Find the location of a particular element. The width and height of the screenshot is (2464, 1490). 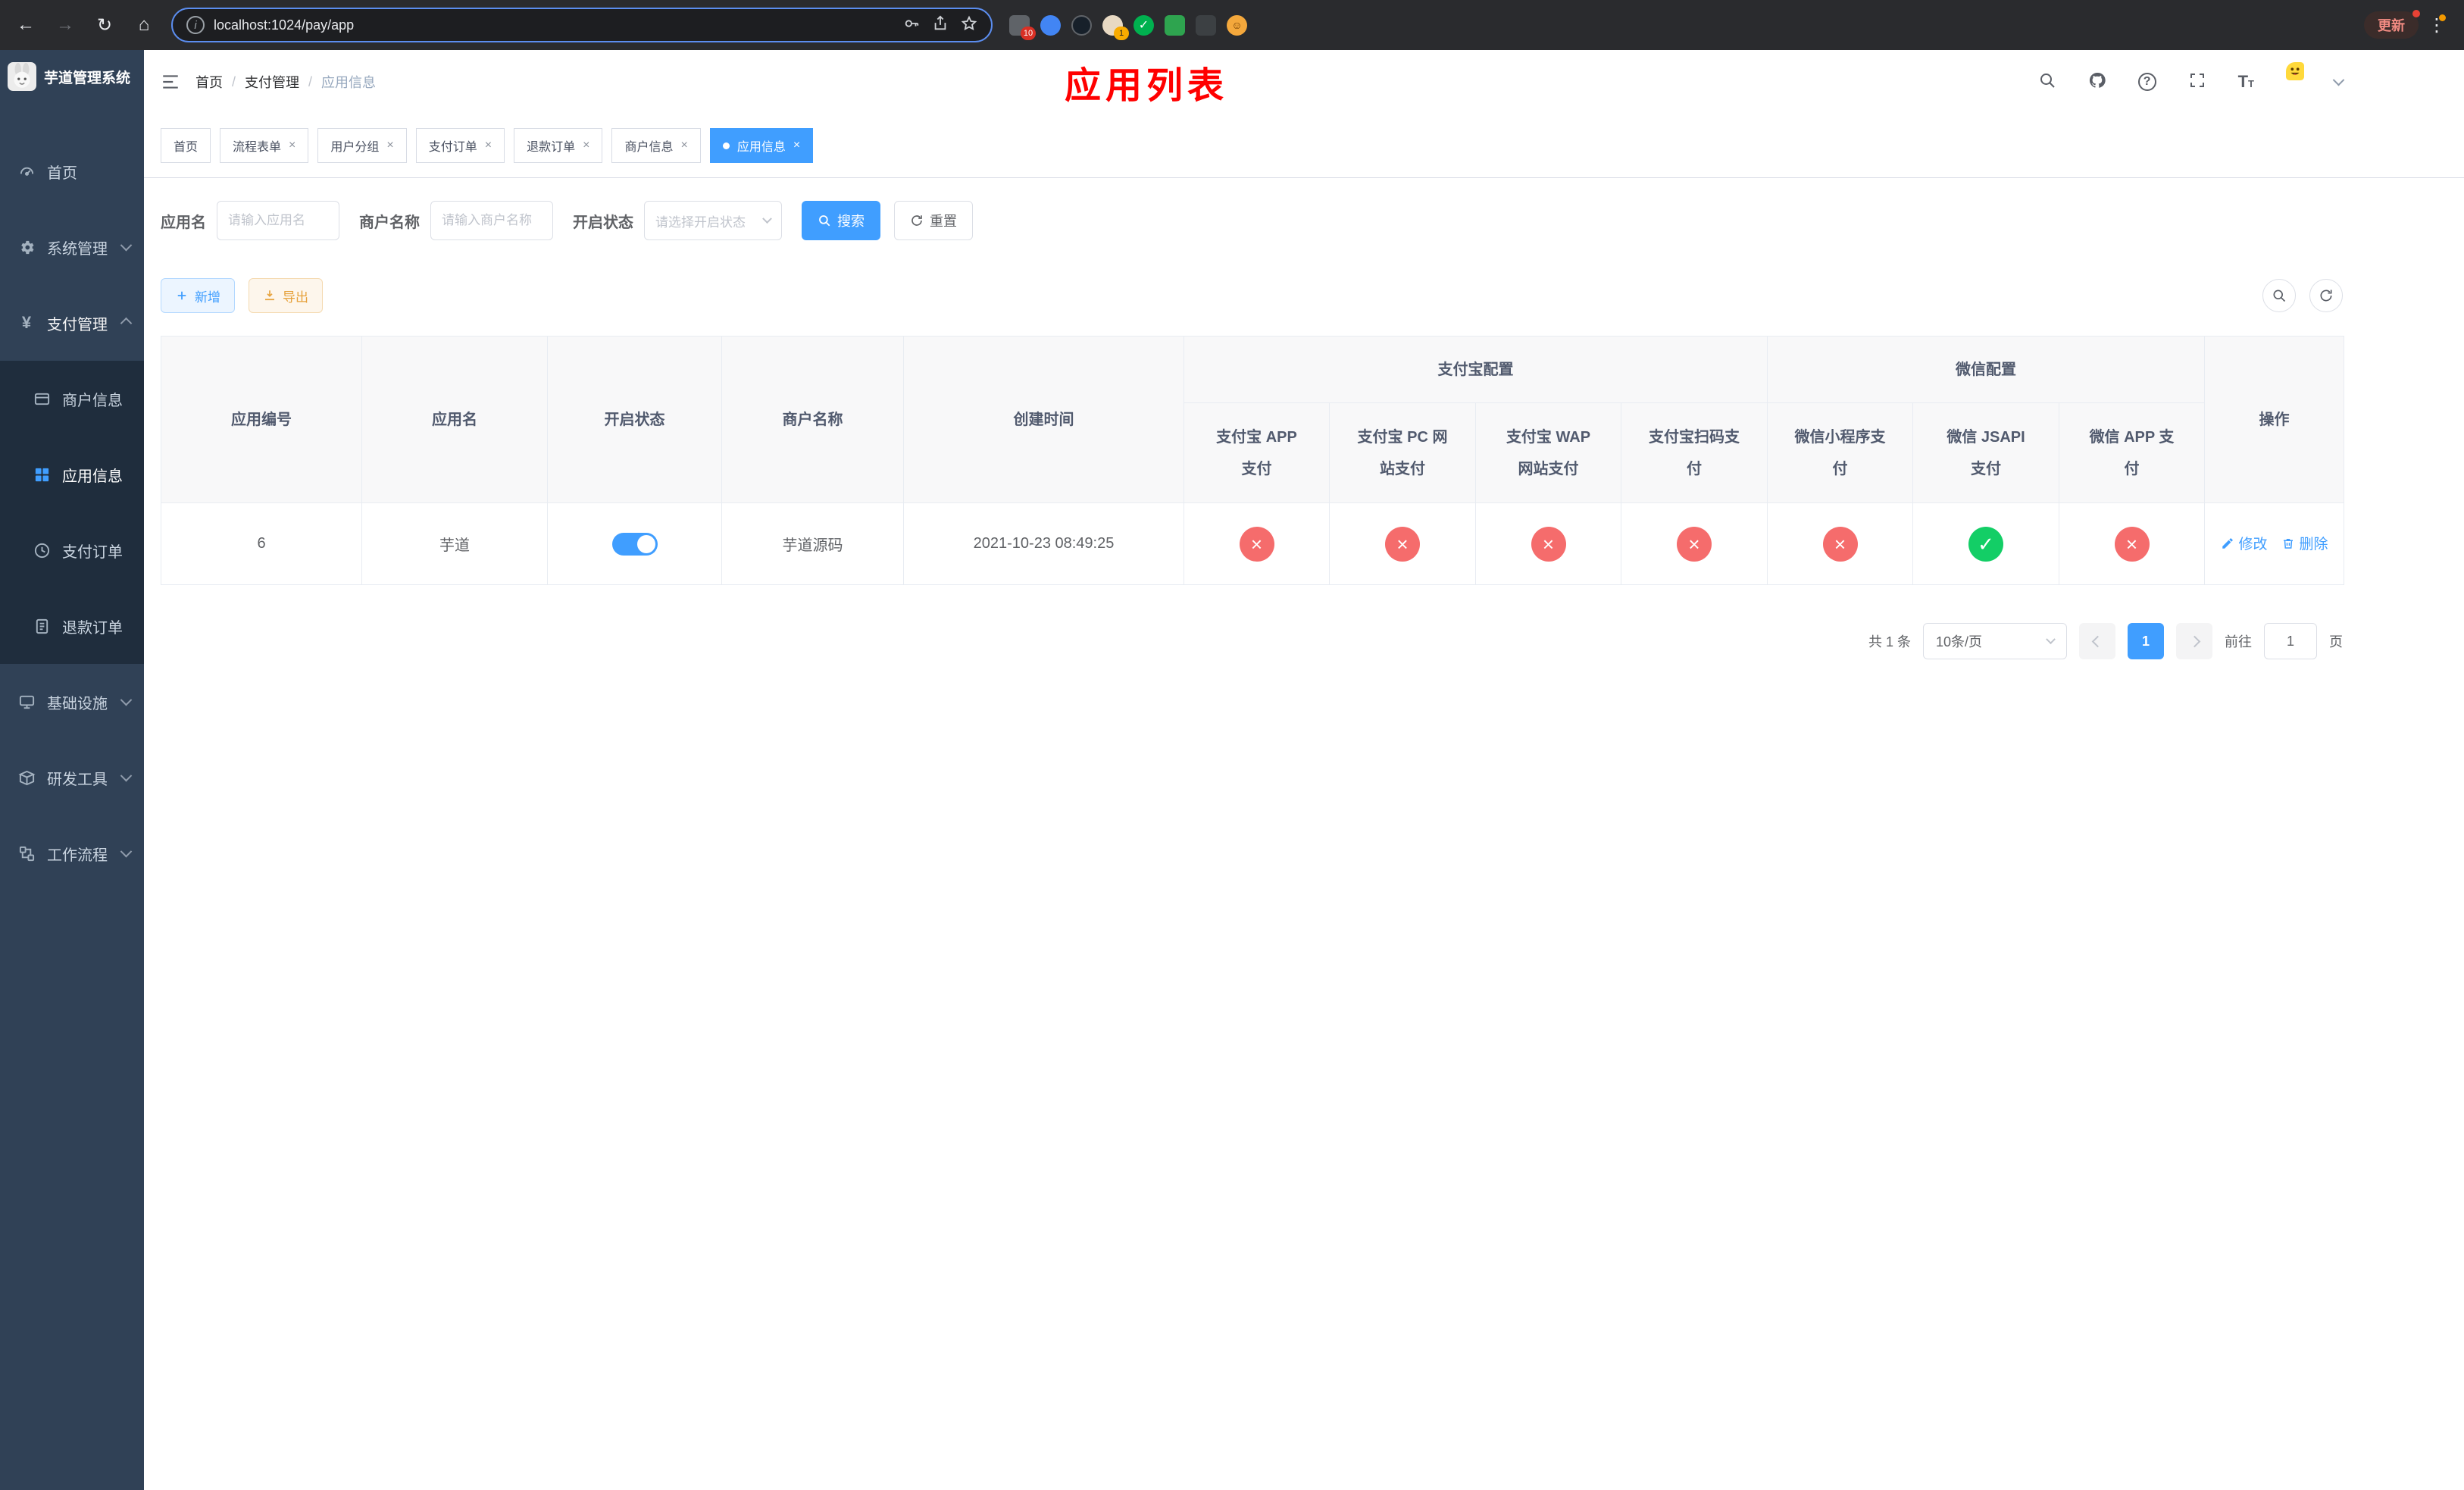

url-text: localhost:1024/pay/app is located at coordinates (284, 25).